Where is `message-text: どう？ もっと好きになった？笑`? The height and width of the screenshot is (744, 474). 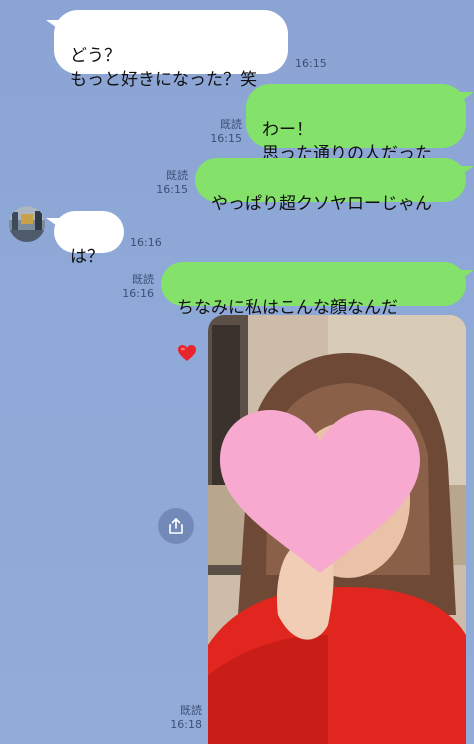 message-text: どう？ もっと好きになった？笑 is located at coordinates (163, 68).